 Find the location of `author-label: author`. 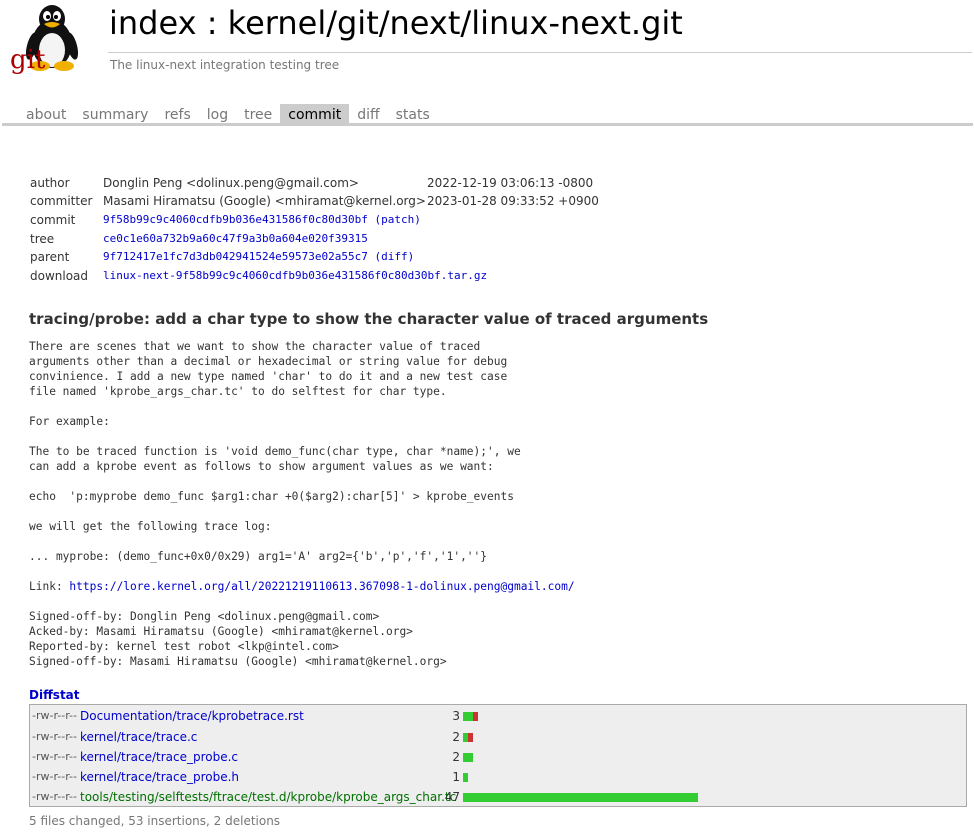

author-label: author is located at coordinates (50, 183).